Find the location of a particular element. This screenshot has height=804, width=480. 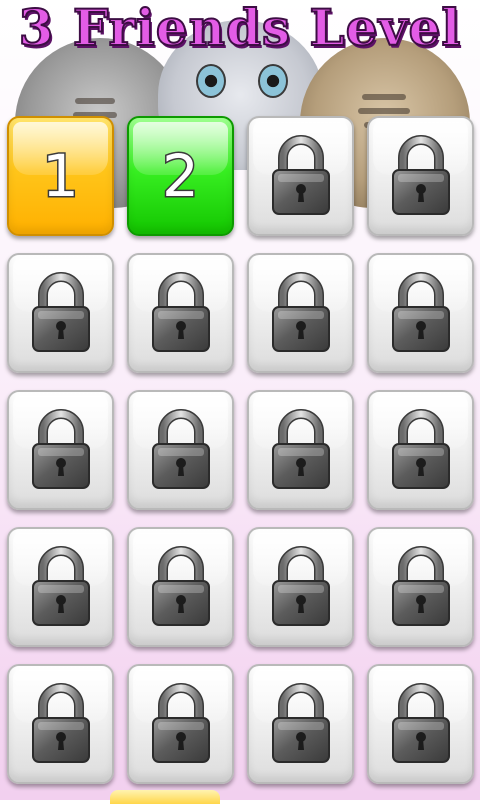

level-tile-2: 2 is located at coordinates (180, 176).